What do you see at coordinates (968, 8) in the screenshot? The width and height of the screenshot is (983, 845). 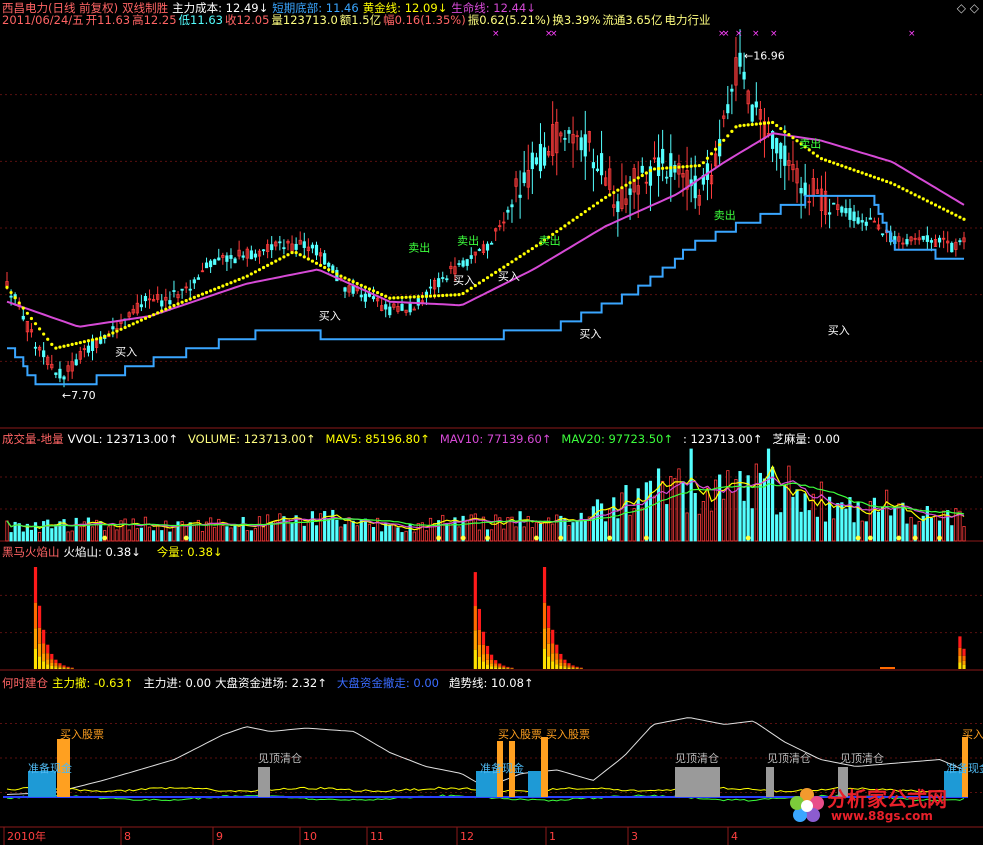 I see `window-corner-icons: ◇ ◇` at bounding box center [968, 8].